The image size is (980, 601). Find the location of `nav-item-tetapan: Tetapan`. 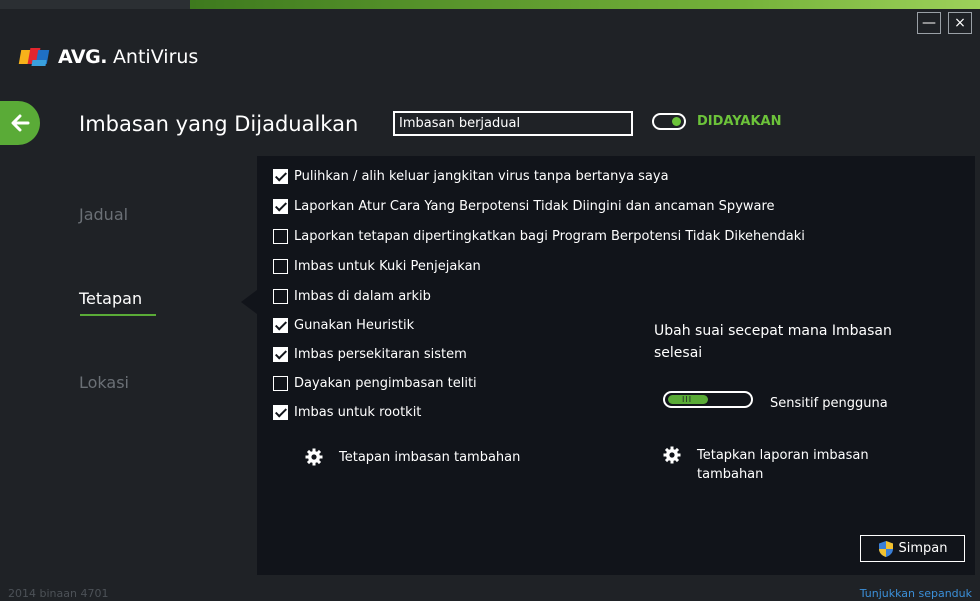

nav-item-tetapan: Tetapan is located at coordinates (110, 298).